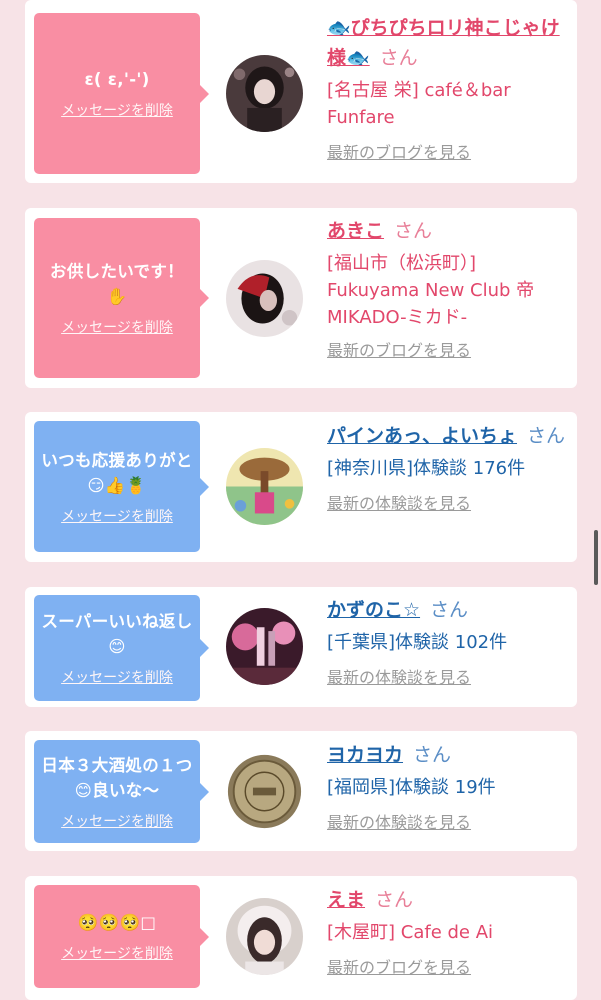 Image resolution: width=601 pixels, height=1000 pixels. What do you see at coordinates (417, 642) in the screenshot?
I see `user-experience-count: [千葉県]体験談 102件` at bounding box center [417, 642].